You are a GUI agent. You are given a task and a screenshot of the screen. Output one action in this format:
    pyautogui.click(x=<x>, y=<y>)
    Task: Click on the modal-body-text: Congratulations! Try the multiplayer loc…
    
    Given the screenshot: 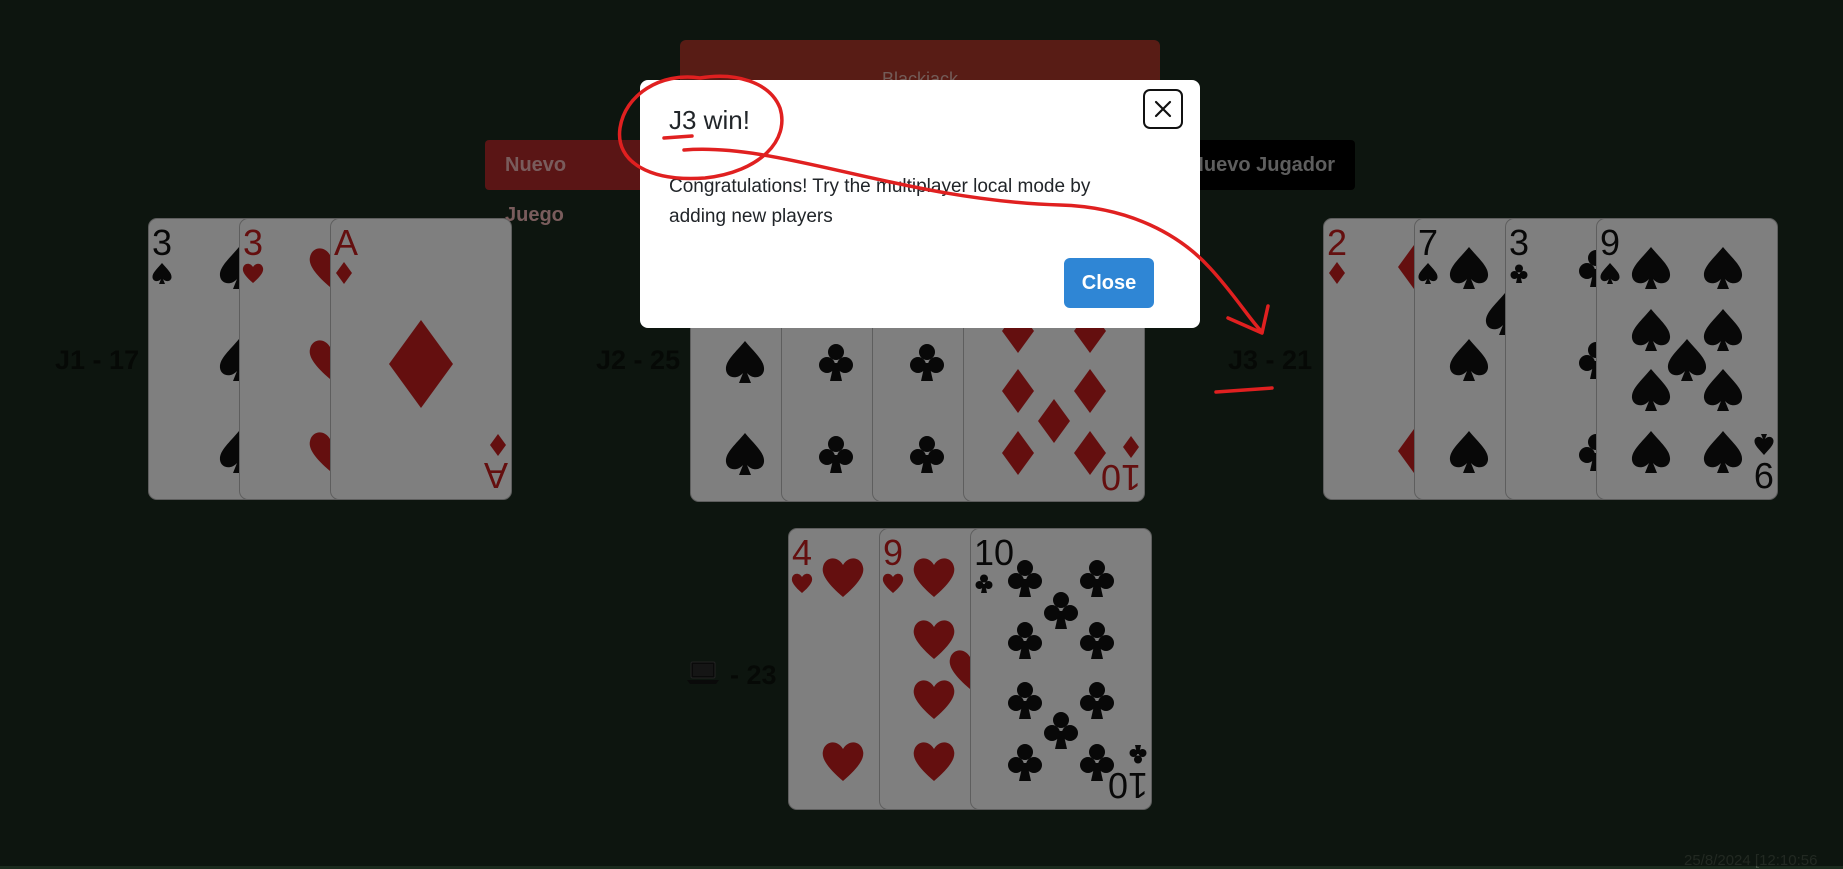 What is the action you would take?
    pyautogui.click(x=880, y=201)
    